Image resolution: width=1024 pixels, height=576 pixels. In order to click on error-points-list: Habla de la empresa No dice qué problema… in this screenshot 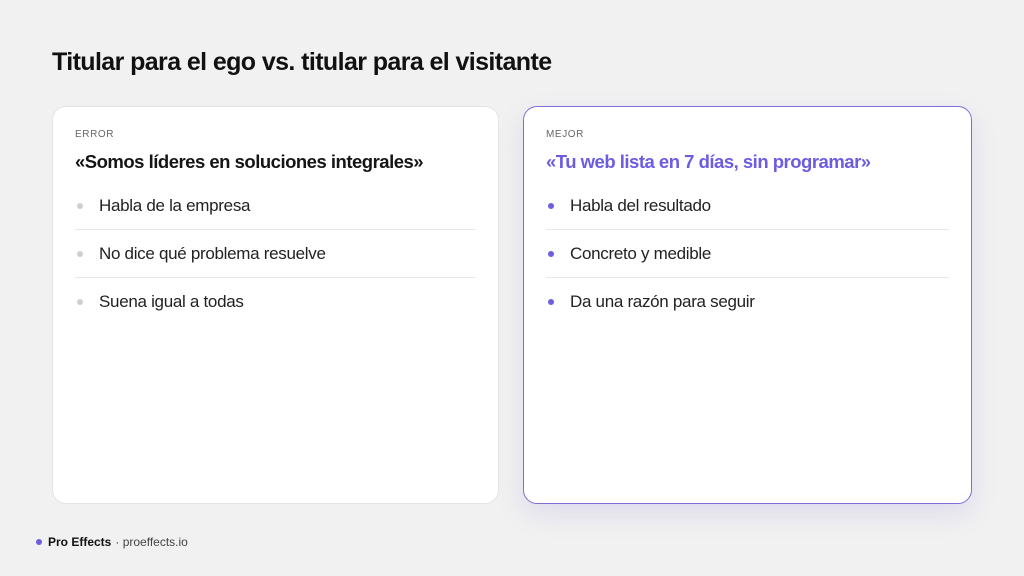, I will do `click(275, 253)`.